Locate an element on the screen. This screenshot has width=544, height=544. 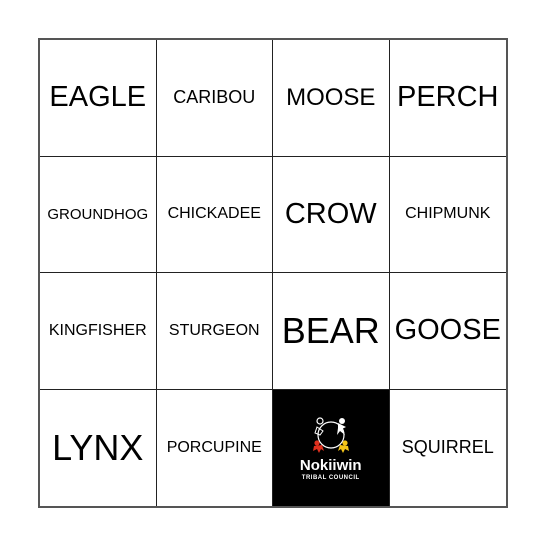
free-space-logo: Nokiiwin TRIBAL COUNCIL is located at coordinates (331, 447).